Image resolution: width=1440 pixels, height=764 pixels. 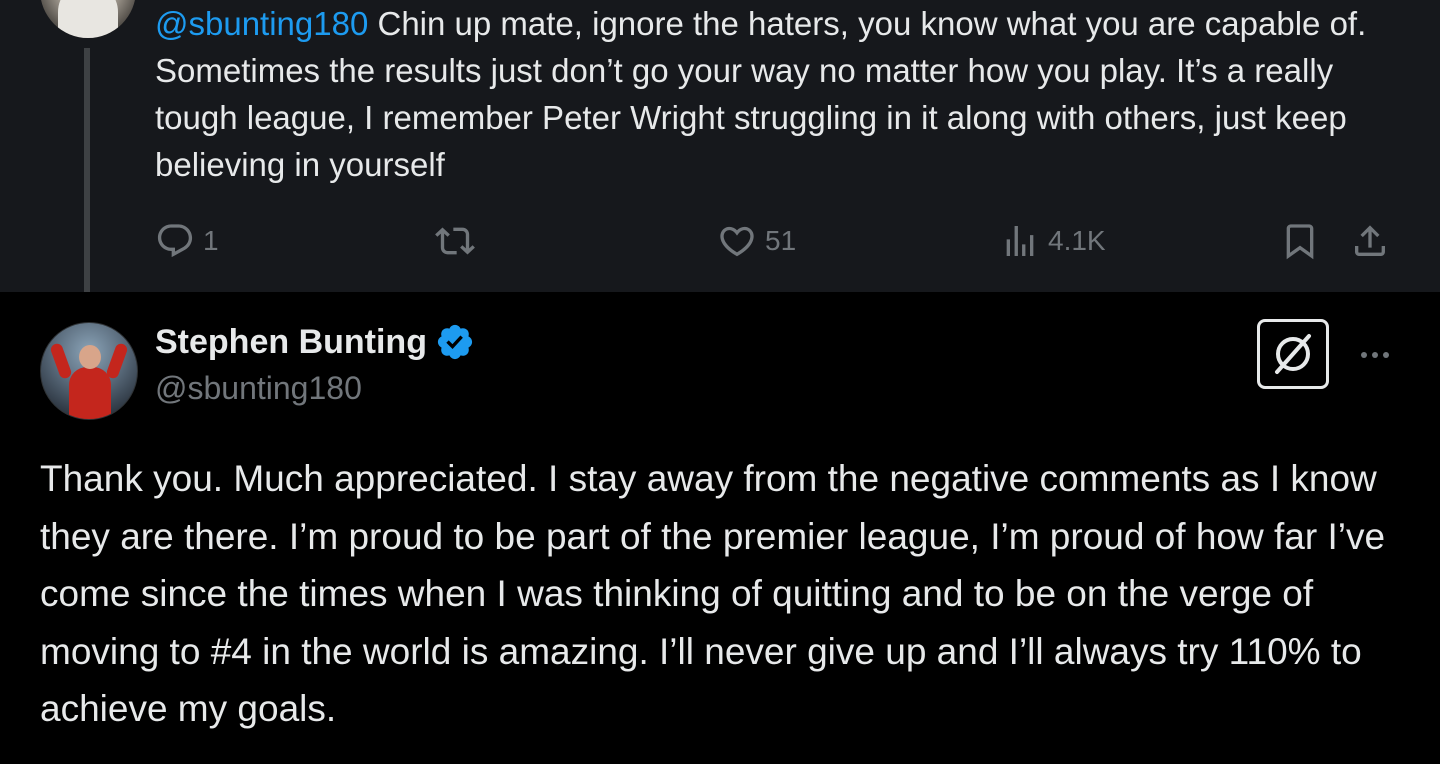 What do you see at coordinates (90, 357) in the screenshot?
I see `avatar-head` at bounding box center [90, 357].